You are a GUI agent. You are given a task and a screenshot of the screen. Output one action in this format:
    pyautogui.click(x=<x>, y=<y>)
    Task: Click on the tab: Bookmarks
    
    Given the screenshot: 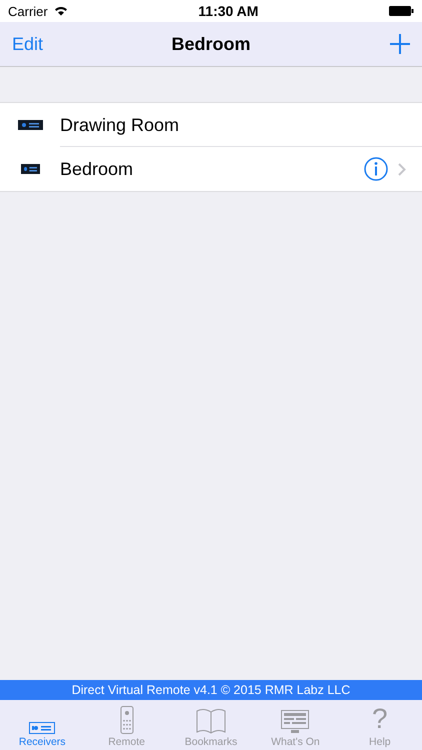 What is the action you would take?
    pyautogui.click(x=211, y=725)
    